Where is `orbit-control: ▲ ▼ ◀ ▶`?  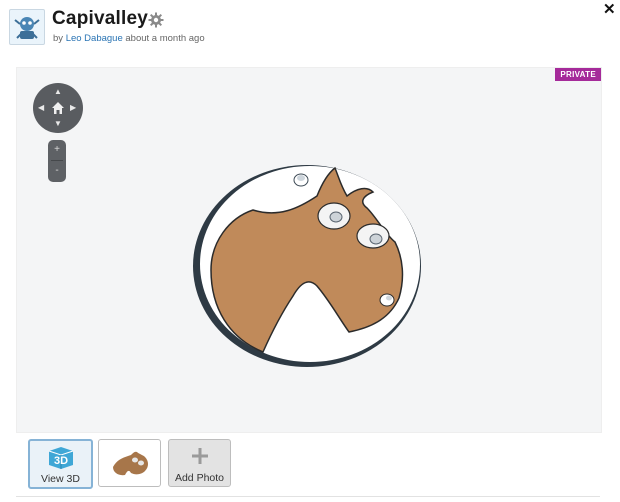
orbit-control: ▲ ▼ ◀ ▶ is located at coordinates (58, 108).